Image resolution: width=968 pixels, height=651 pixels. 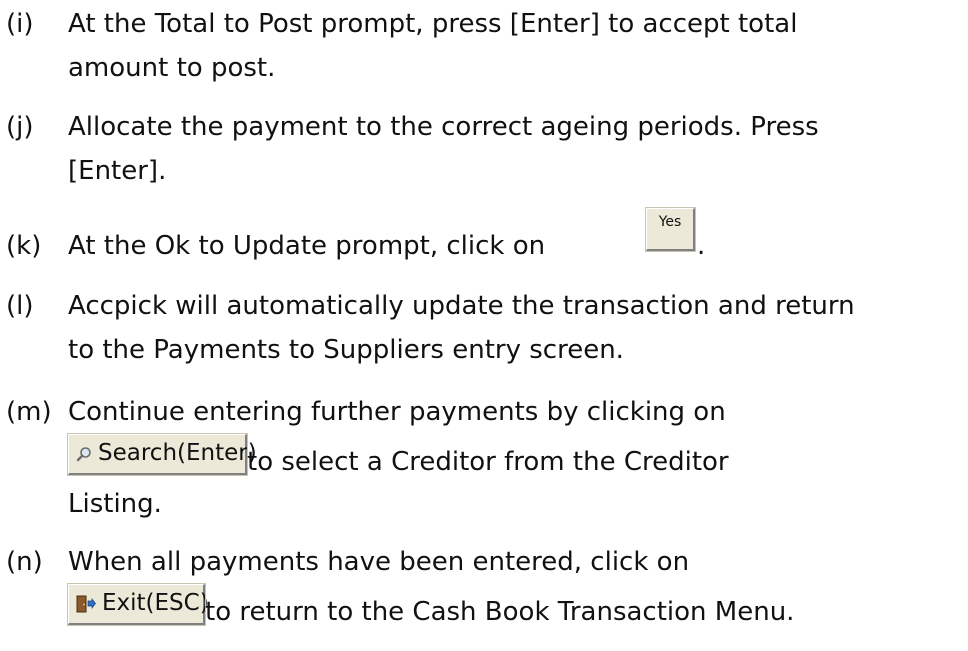 I want to click on yes-button: Yes, so click(x=670, y=229).